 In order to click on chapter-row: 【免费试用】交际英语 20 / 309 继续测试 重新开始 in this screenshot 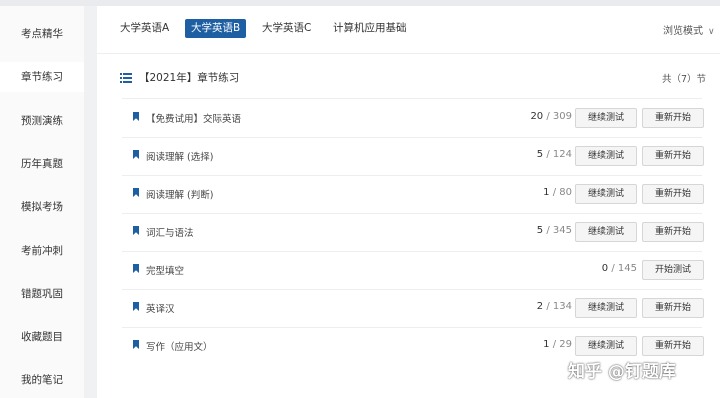, I will do `click(413, 118)`.